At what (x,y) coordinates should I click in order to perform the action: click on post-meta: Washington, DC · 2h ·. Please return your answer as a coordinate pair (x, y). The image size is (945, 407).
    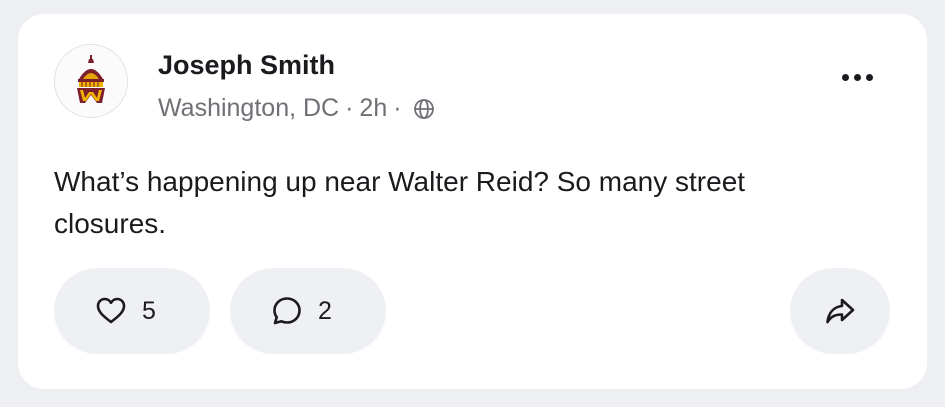
    Looking at the image, I should click on (297, 108).